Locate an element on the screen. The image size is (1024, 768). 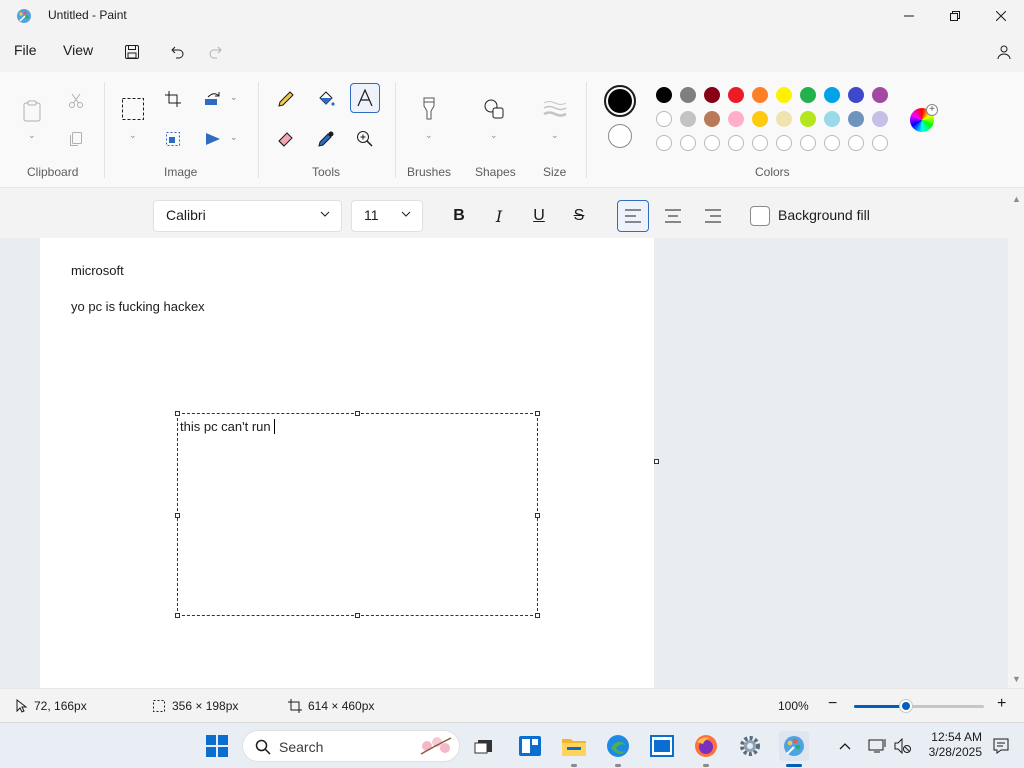
shapes-button is located at coordinates (494, 109).